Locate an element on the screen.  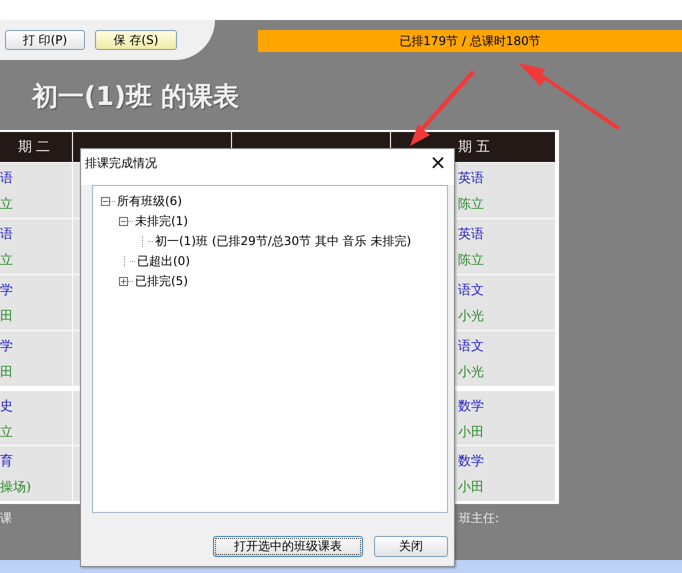
tree-item: 已排完(5) is located at coordinates (161, 281).